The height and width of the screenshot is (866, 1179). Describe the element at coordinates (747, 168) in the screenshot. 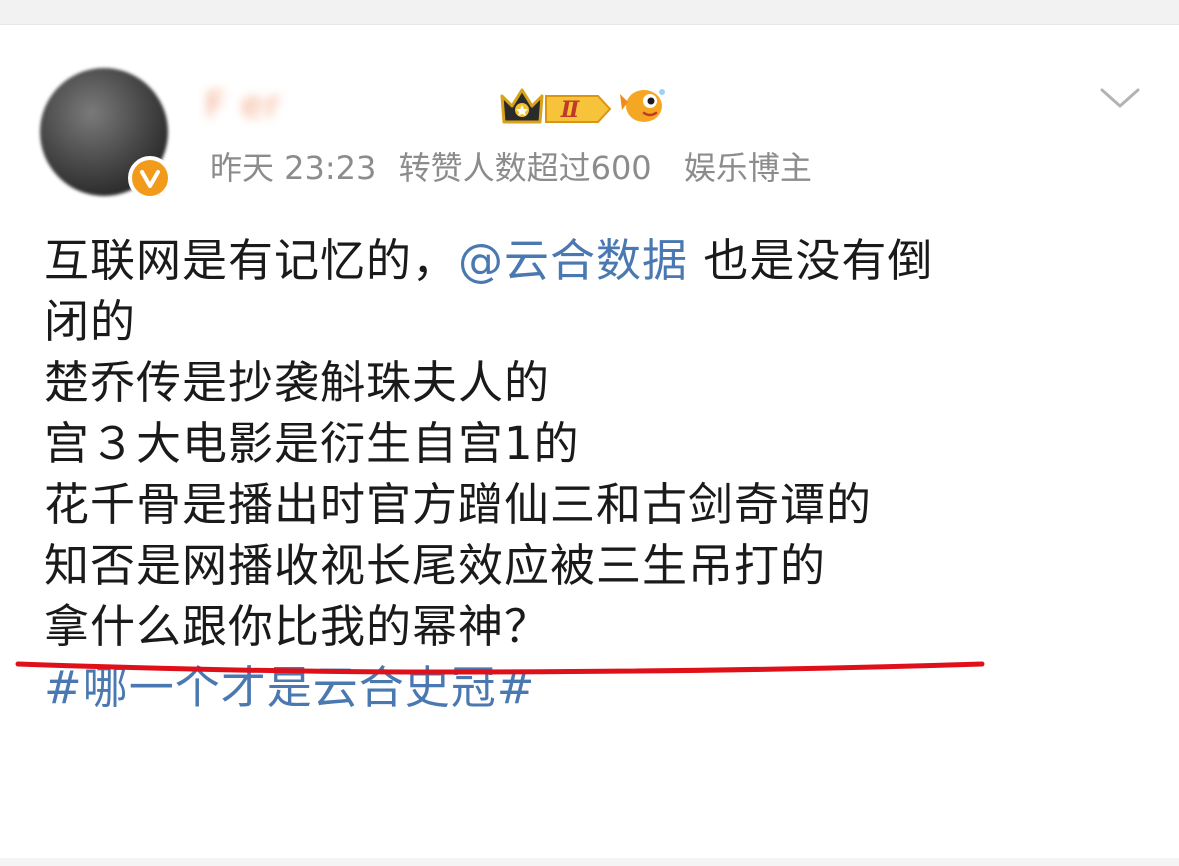

I see `user-category: 娱乐博主` at that location.